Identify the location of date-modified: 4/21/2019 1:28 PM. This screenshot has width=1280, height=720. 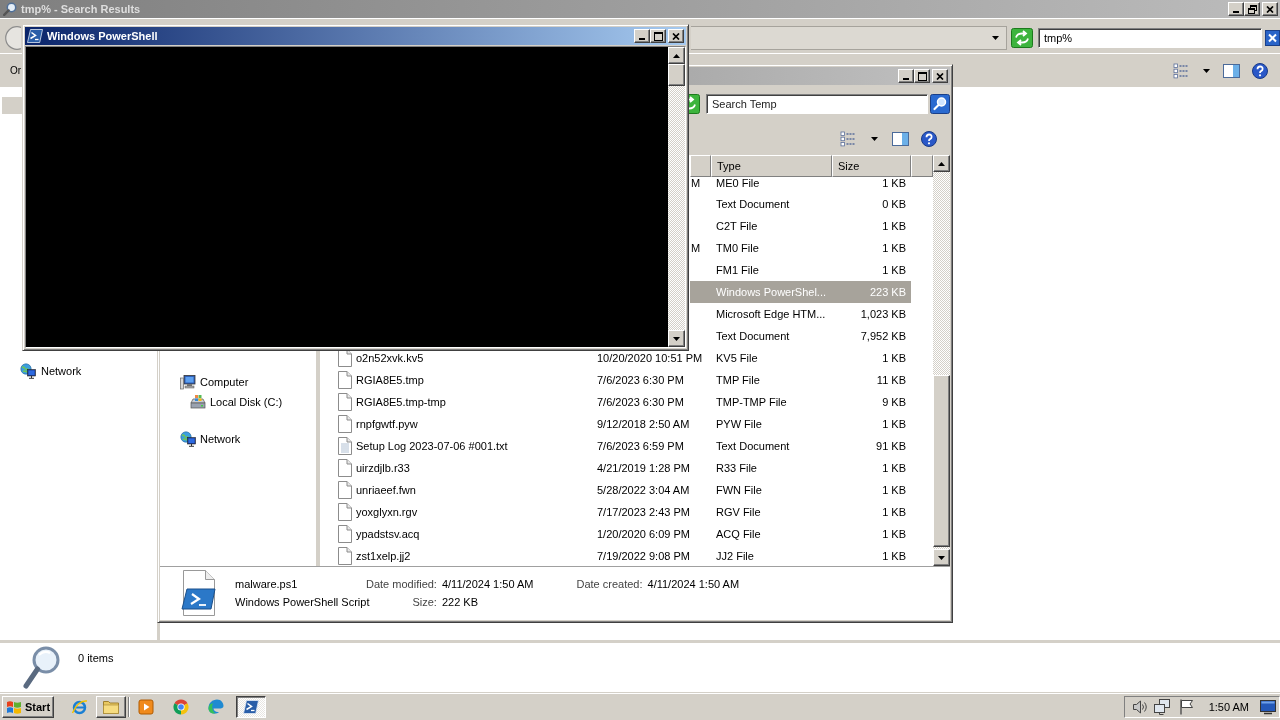
(643, 468).